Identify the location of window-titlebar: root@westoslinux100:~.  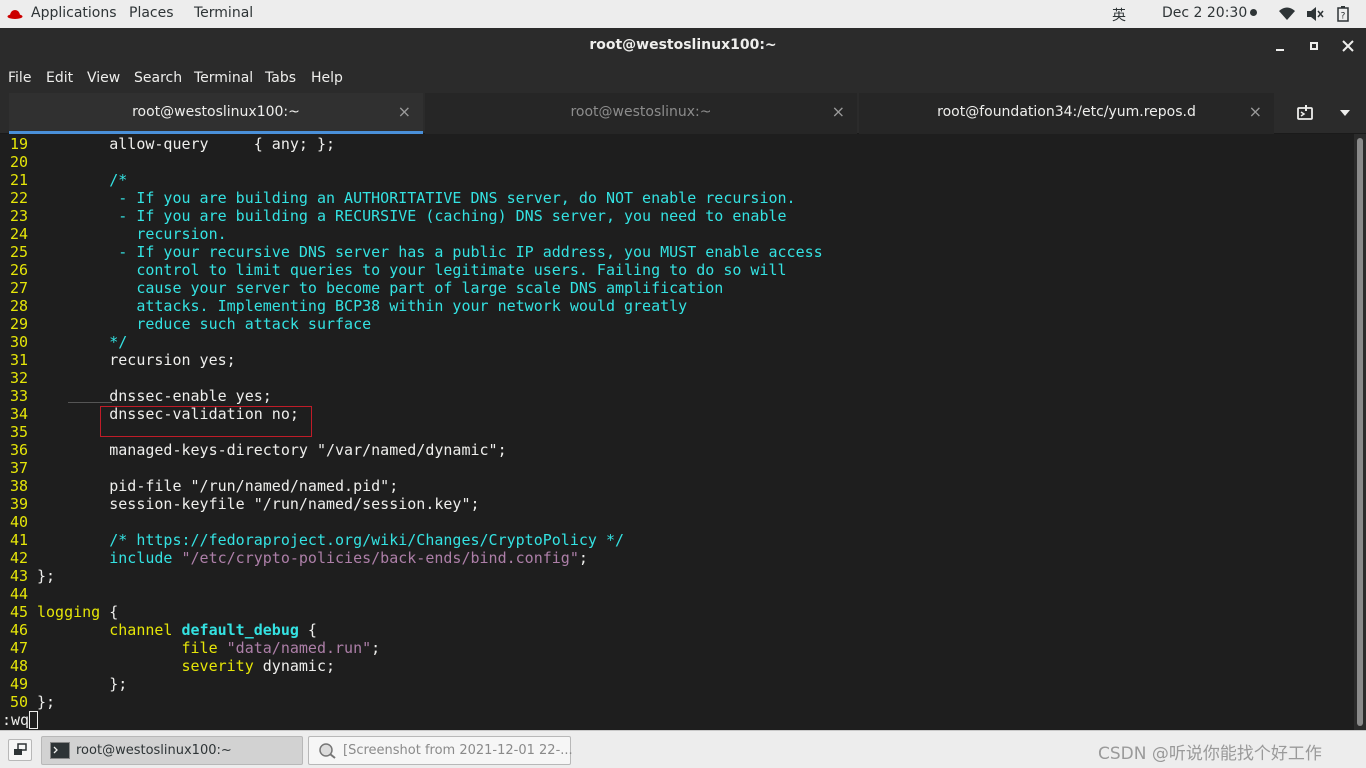
(683, 46).